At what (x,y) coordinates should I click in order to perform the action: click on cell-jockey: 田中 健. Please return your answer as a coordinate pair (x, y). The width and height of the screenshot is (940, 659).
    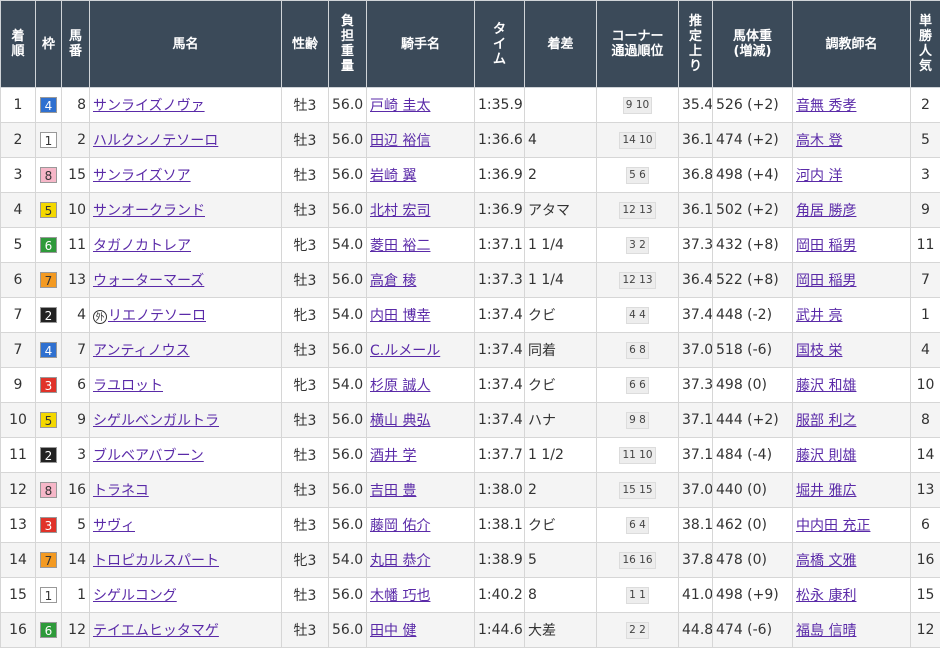
    Looking at the image, I should click on (420, 630).